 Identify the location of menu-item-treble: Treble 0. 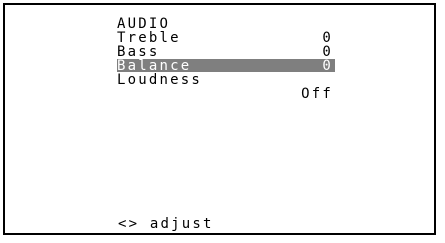
(226, 38).